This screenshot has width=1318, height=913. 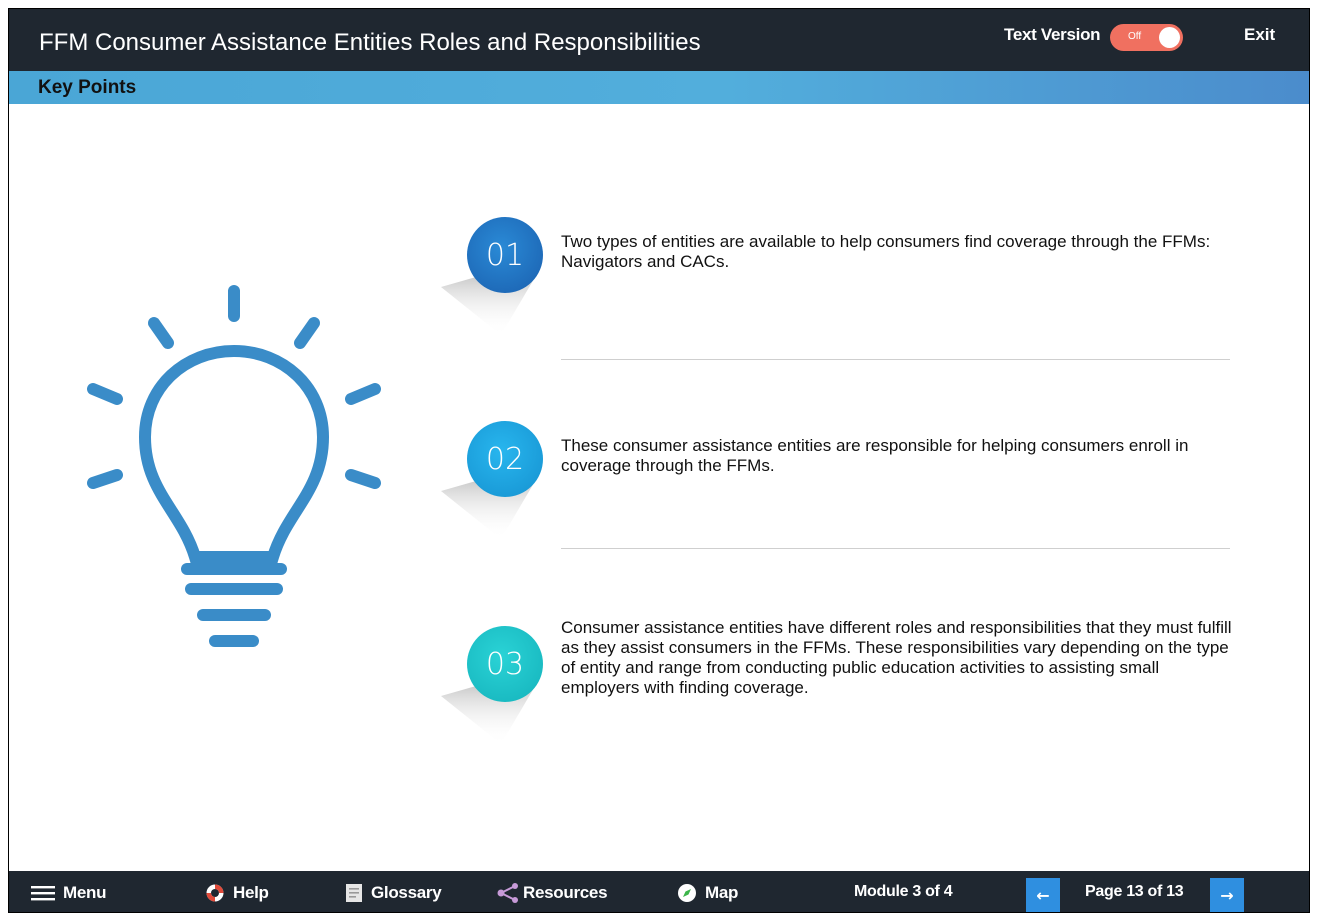 I want to click on next-page-button: →, so click(x=1227, y=895).